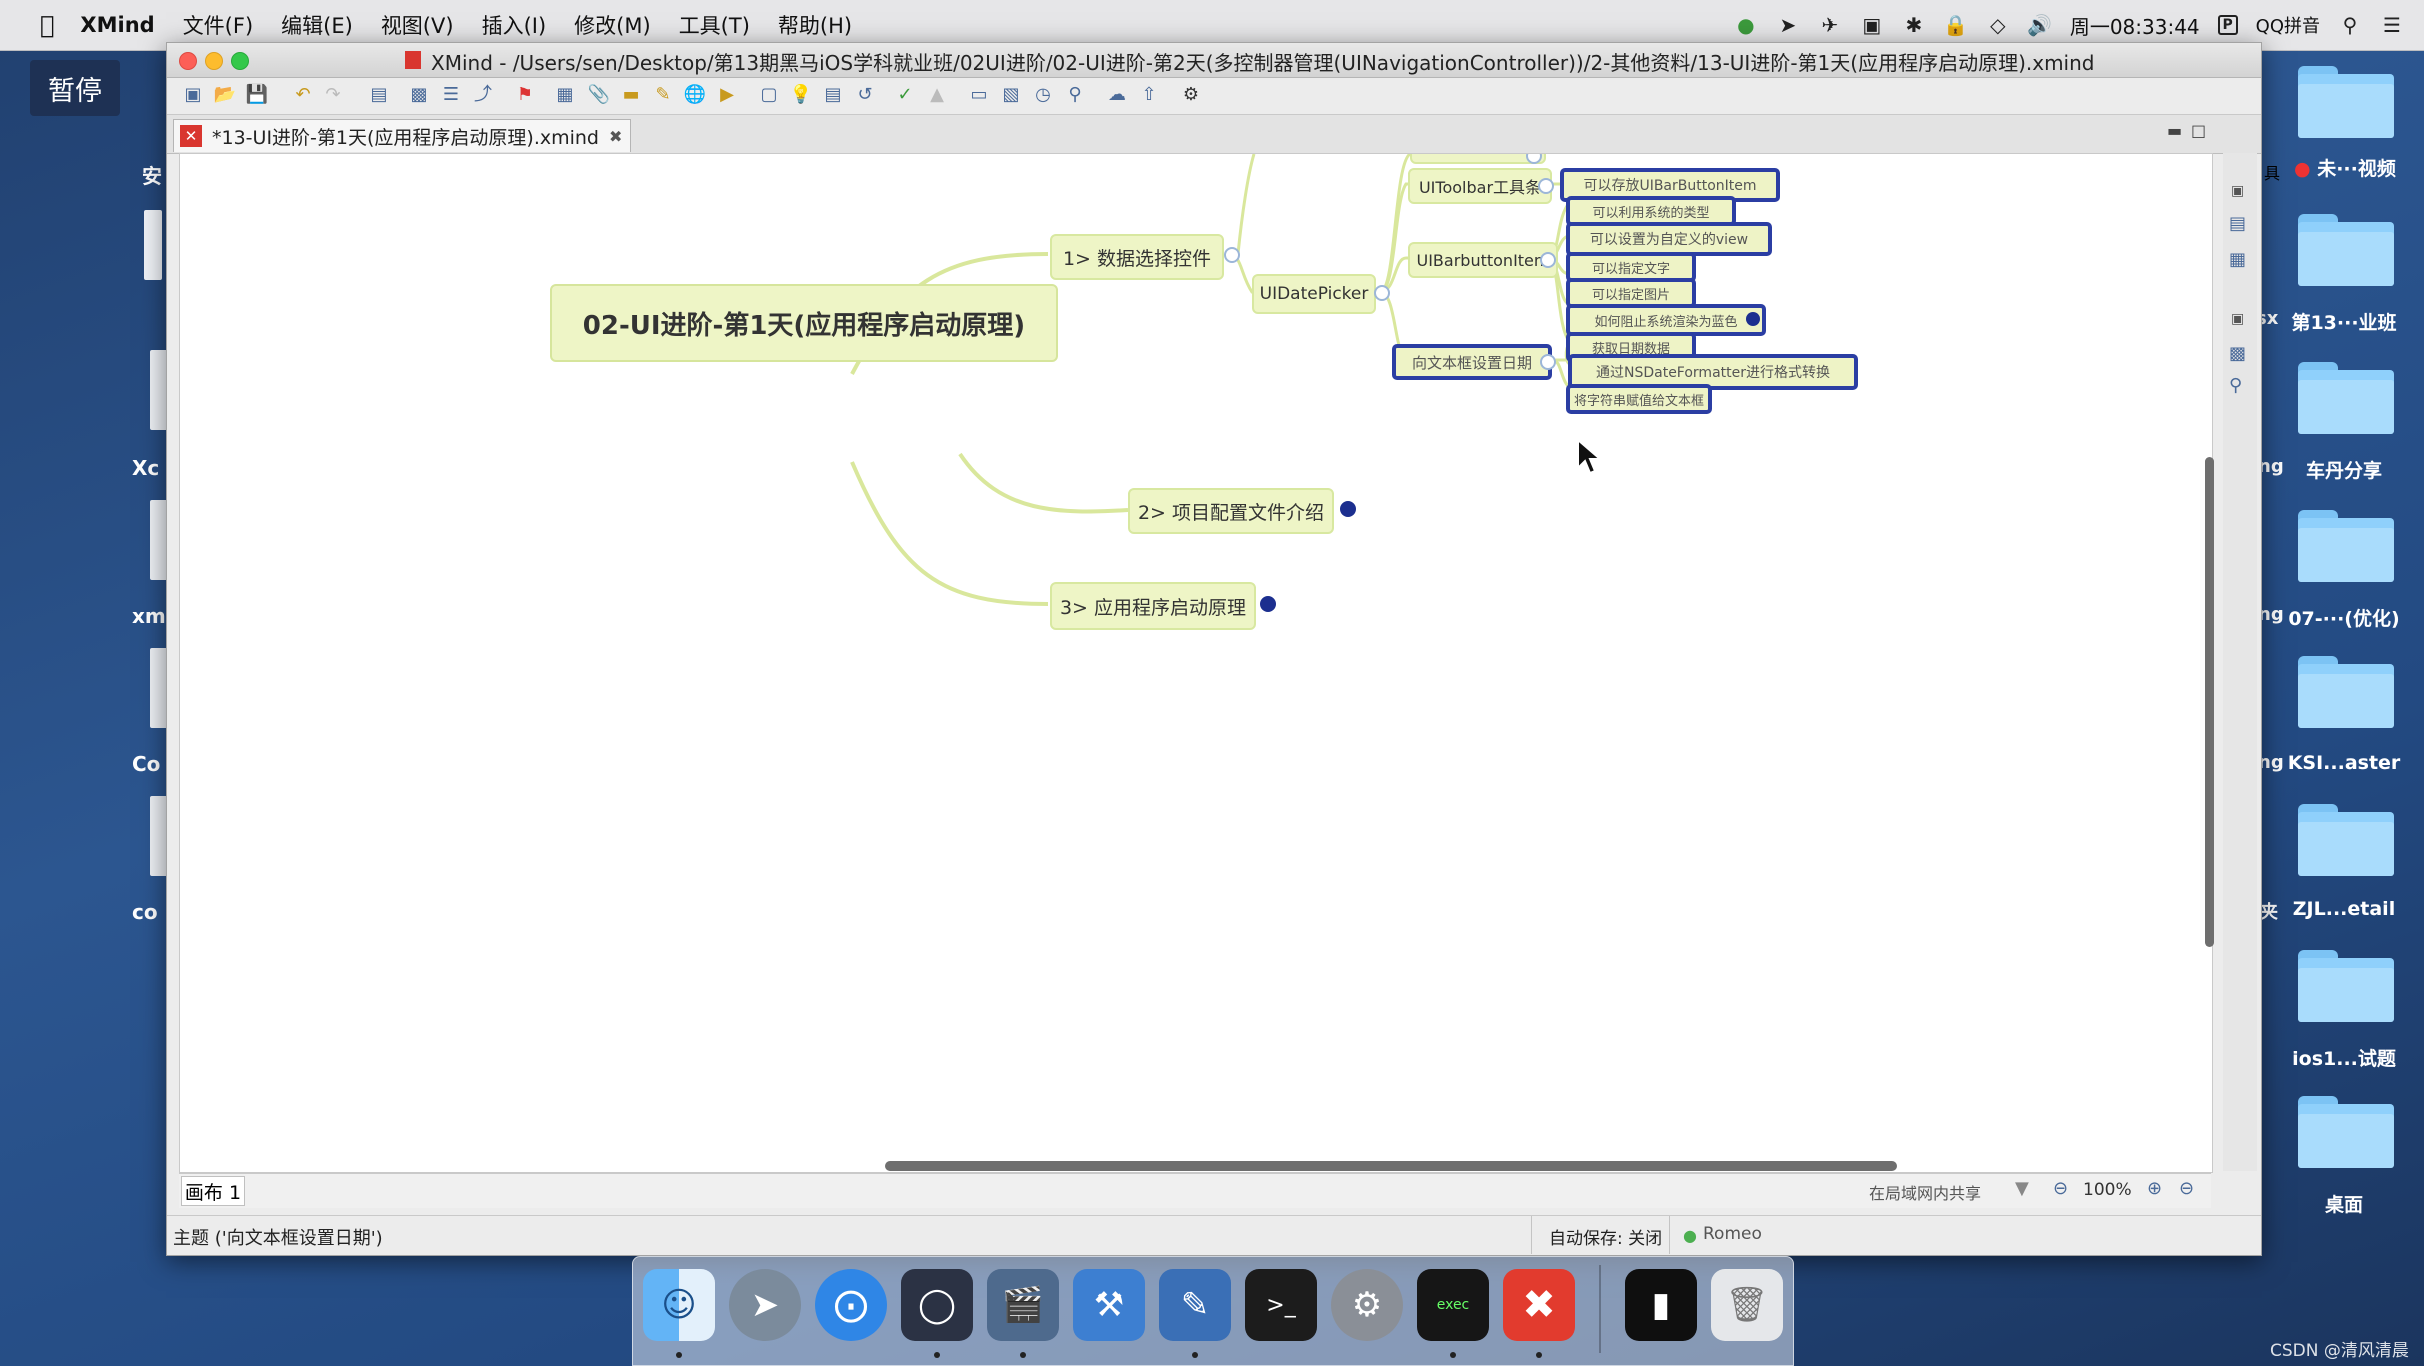 This screenshot has width=2424, height=1366. I want to click on menu-help: 帮助(H), so click(815, 25).